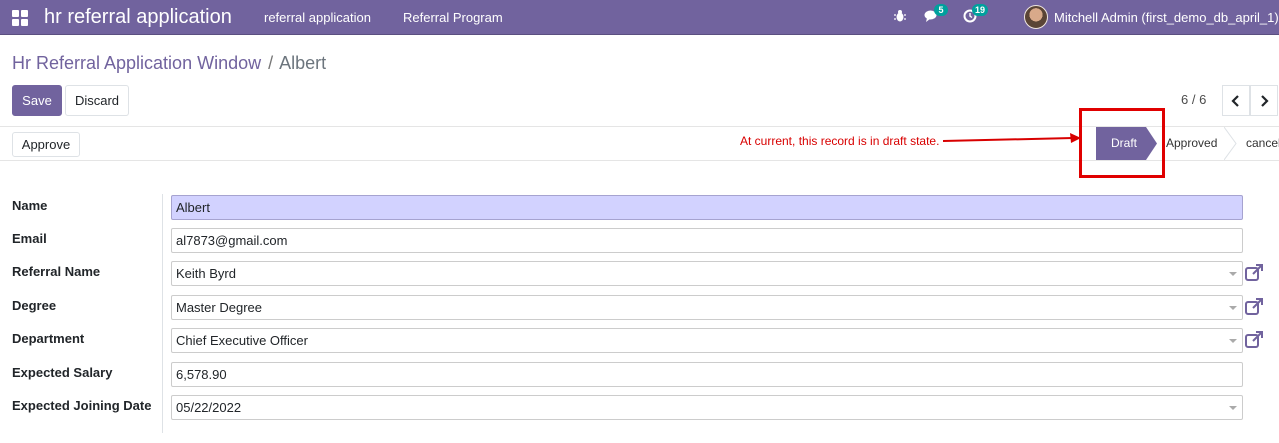 The width and height of the screenshot is (1279, 443). I want to click on degree-external-link-icon, so click(1254, 307).